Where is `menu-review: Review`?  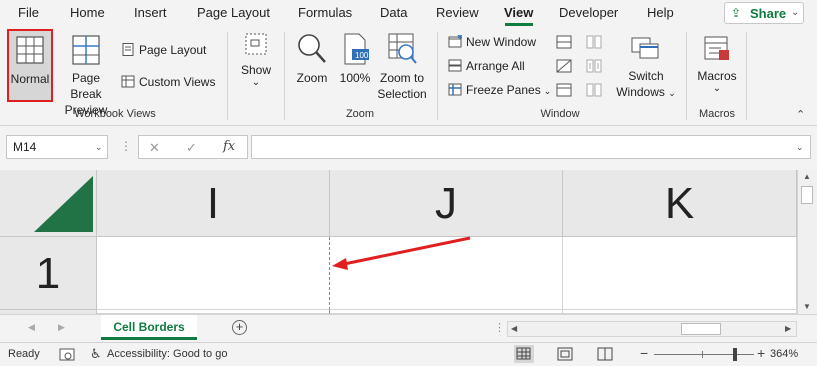
menu-review: Review is located at coordinates (457, 12).